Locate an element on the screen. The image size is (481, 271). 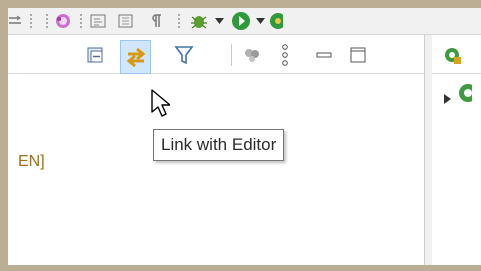
outline-view is located at coordinates (456, 150).